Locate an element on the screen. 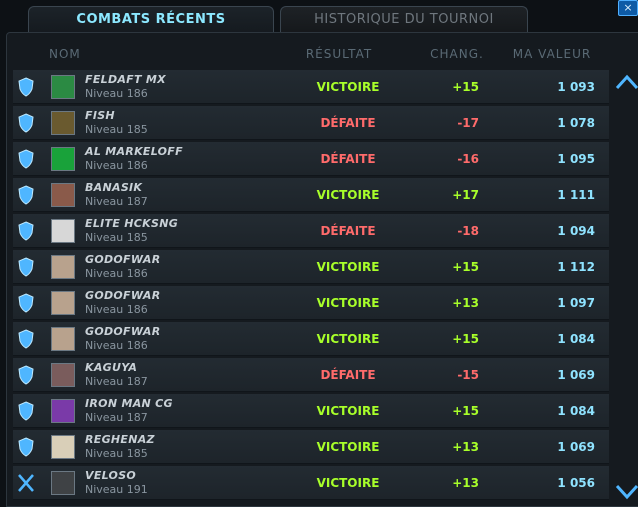 The image size is (638, 507). swords-icon is located at coordinates (26, 483).